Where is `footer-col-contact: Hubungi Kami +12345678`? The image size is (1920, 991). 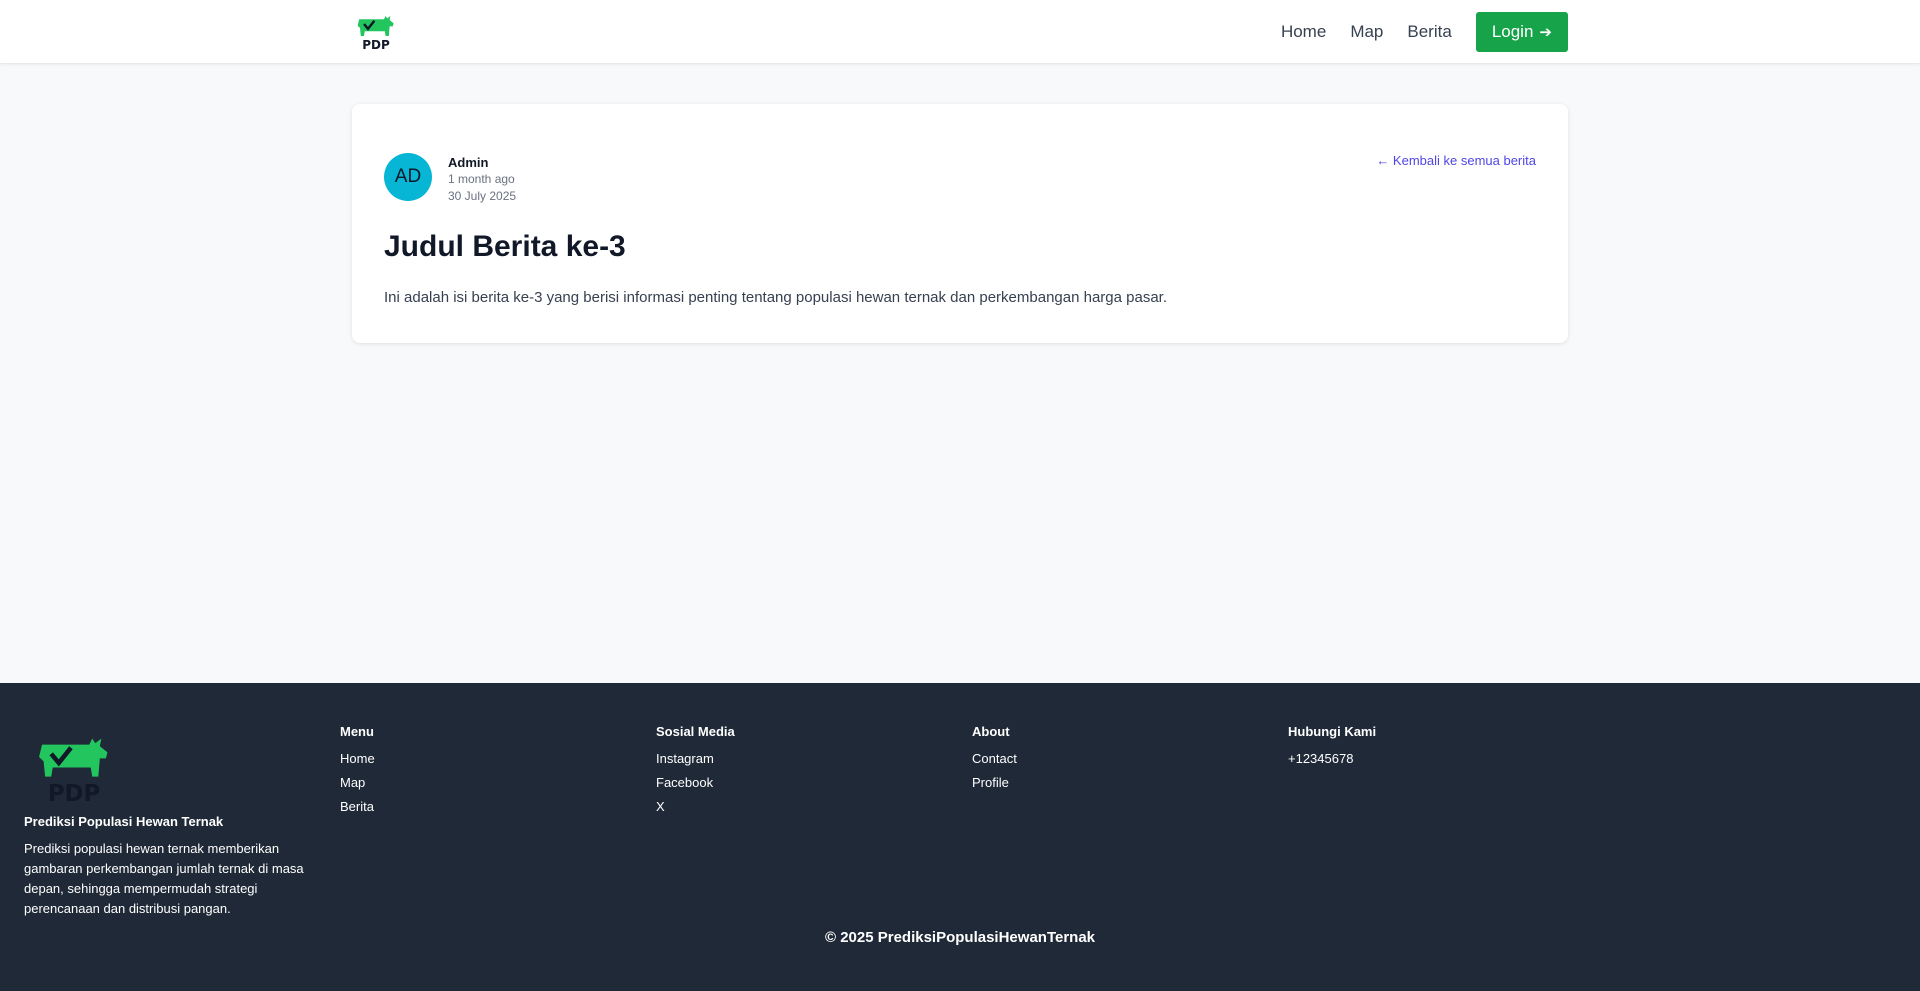
footer-col-contact: Hubungi Kami +12345678 is located at coordinates (1428, 747).